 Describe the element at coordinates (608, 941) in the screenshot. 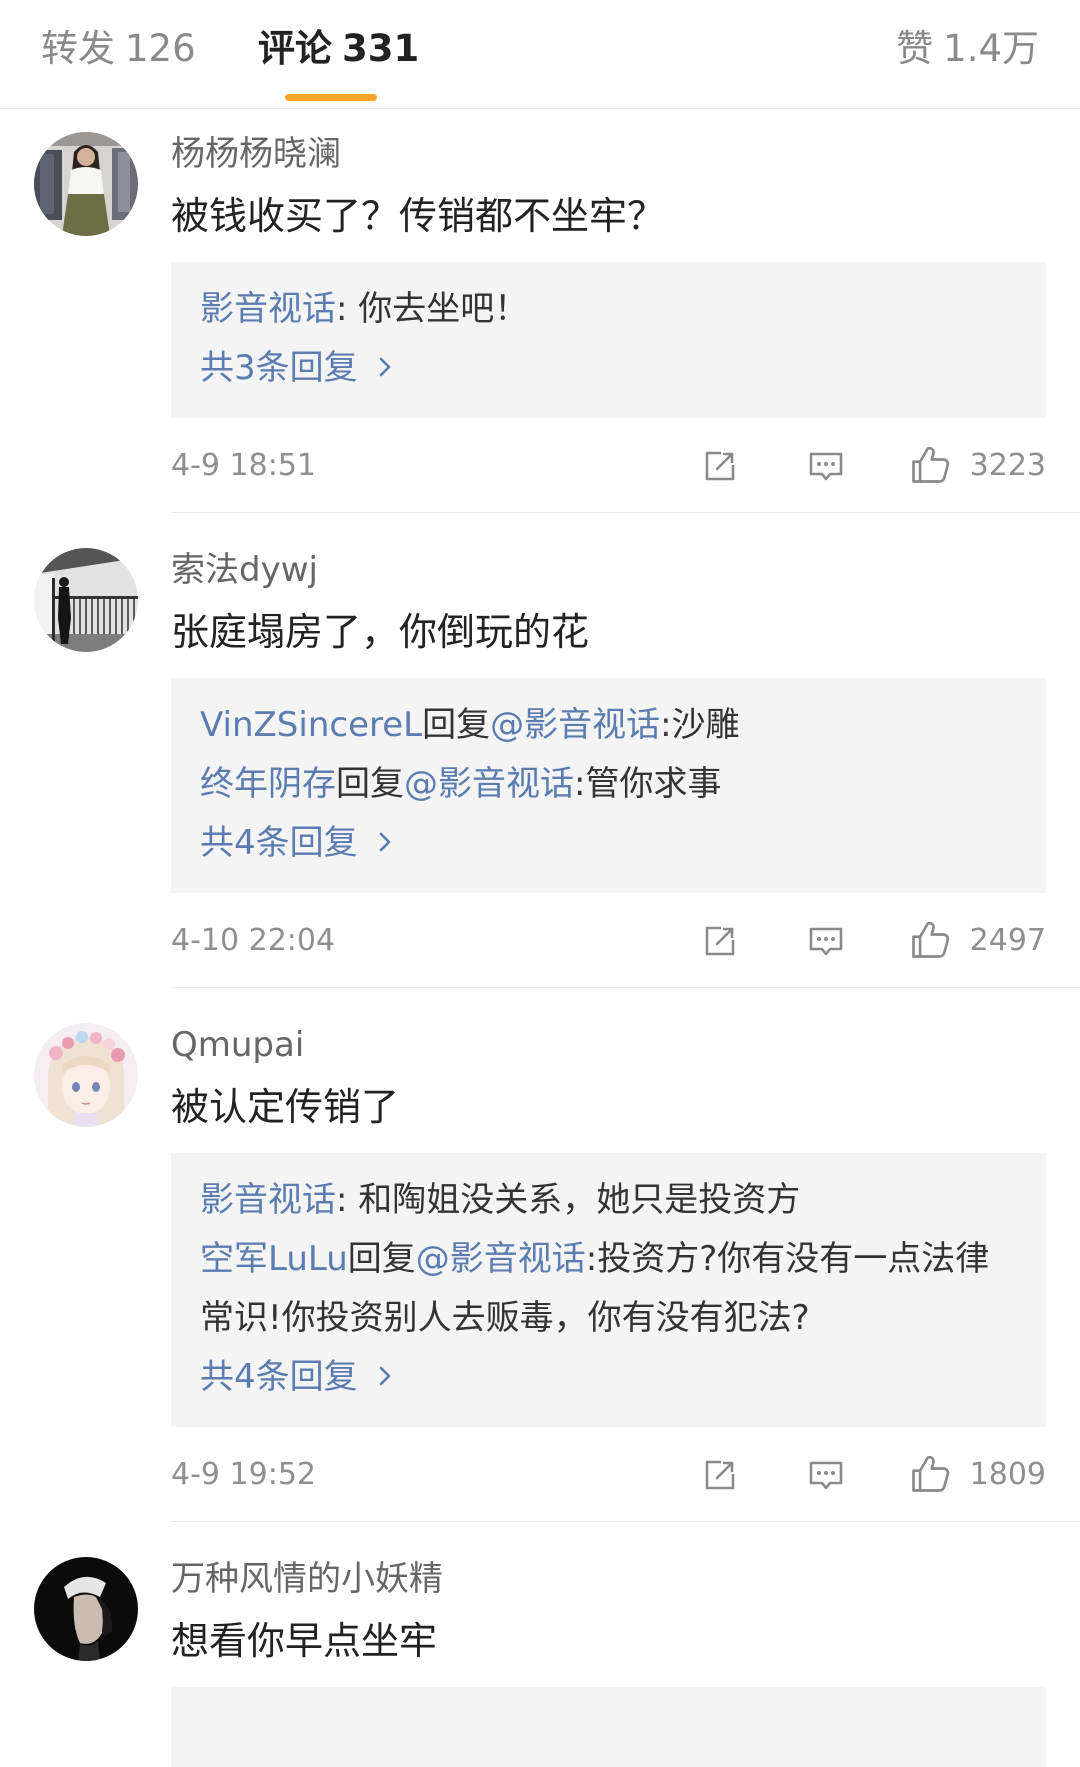

I see `comment-footer: 4-10 22:04 2497` at that location.